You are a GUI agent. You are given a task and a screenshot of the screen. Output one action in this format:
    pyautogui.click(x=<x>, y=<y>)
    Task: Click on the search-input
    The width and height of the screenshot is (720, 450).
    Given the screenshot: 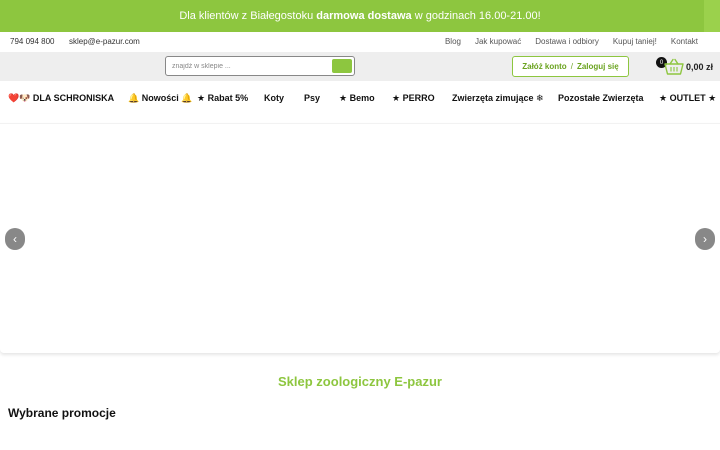 What is the action you would take?
    pyautogui.click(x=251, y=66)
    